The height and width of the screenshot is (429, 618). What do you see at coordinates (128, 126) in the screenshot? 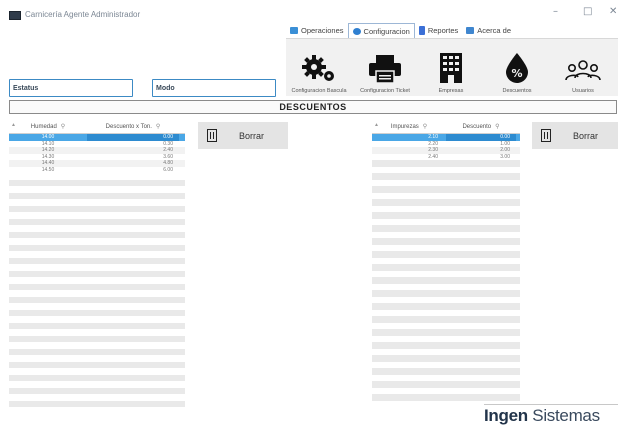
I see `column-descuento-ton-label: Descuento x Ton.` at bounding box center [128, 126].